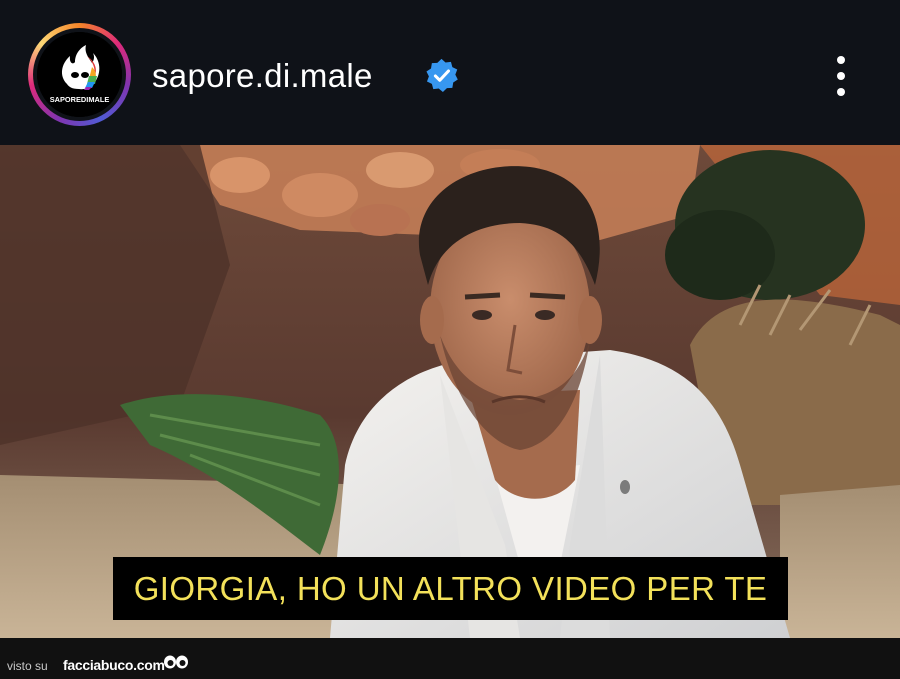 The width and height of the screenshot is (900, 679). Describe the element at coordinates (176, 662) in the screenshot. I see `eyes-icon` at that location.